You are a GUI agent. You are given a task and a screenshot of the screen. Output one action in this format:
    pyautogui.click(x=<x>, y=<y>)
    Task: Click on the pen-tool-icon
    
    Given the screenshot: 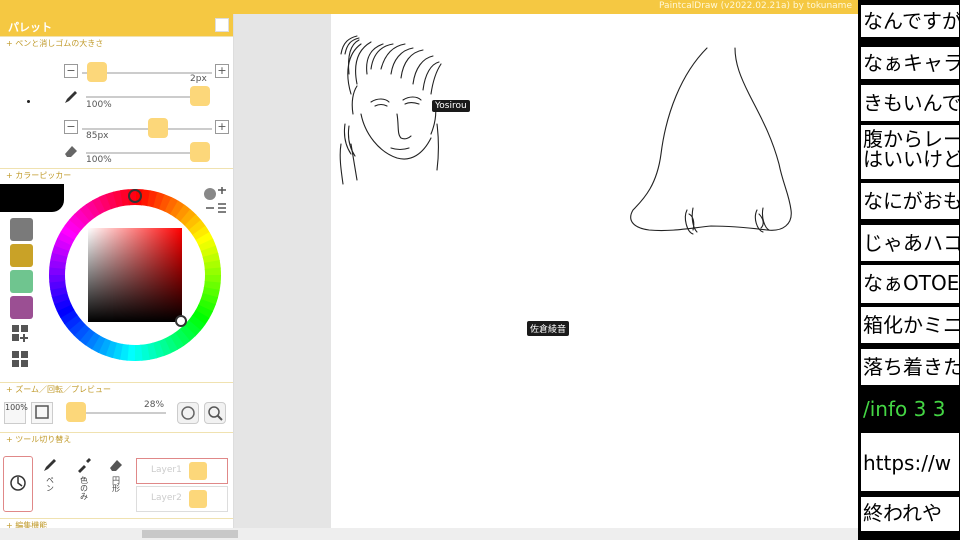 What is the action you would take?
    pyautogui.click(x=50, y=465)
    